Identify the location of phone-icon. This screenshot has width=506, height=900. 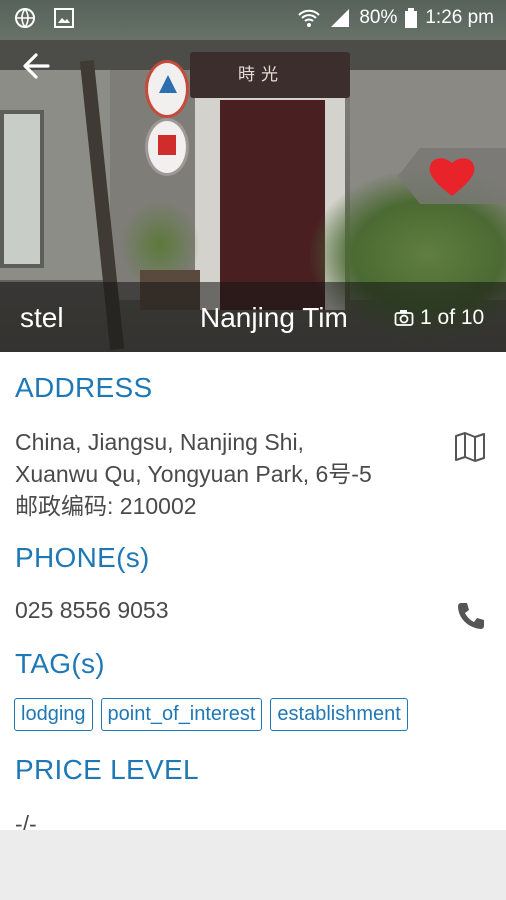
(471, 616).